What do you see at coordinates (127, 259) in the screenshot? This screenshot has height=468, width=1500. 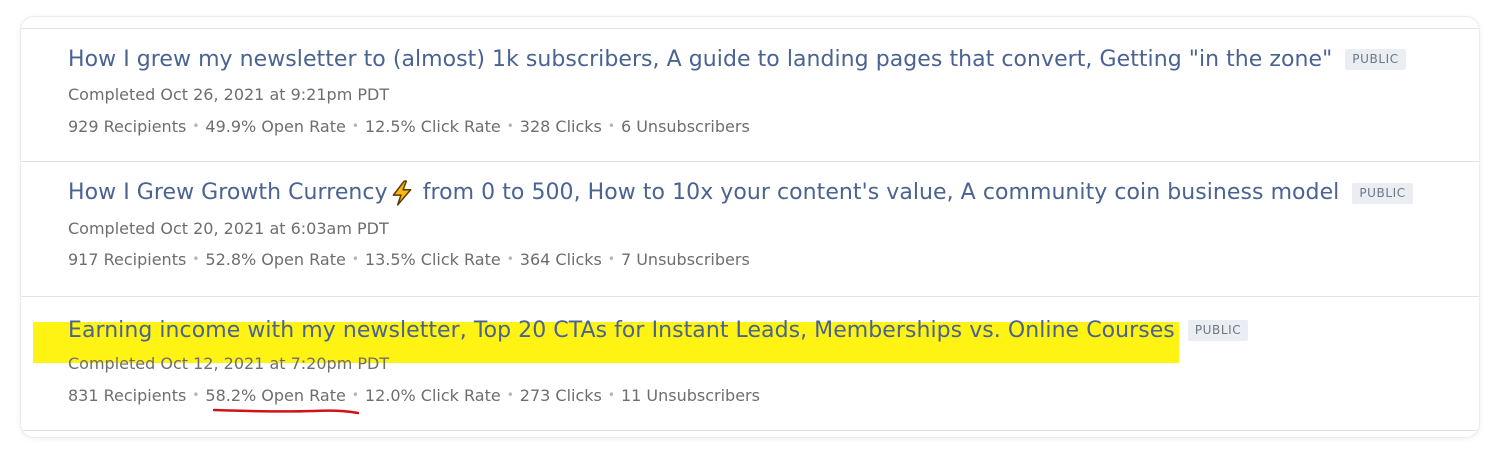 I see `recipients-stat: 917 Recipients` at bounding box center [127, 259].